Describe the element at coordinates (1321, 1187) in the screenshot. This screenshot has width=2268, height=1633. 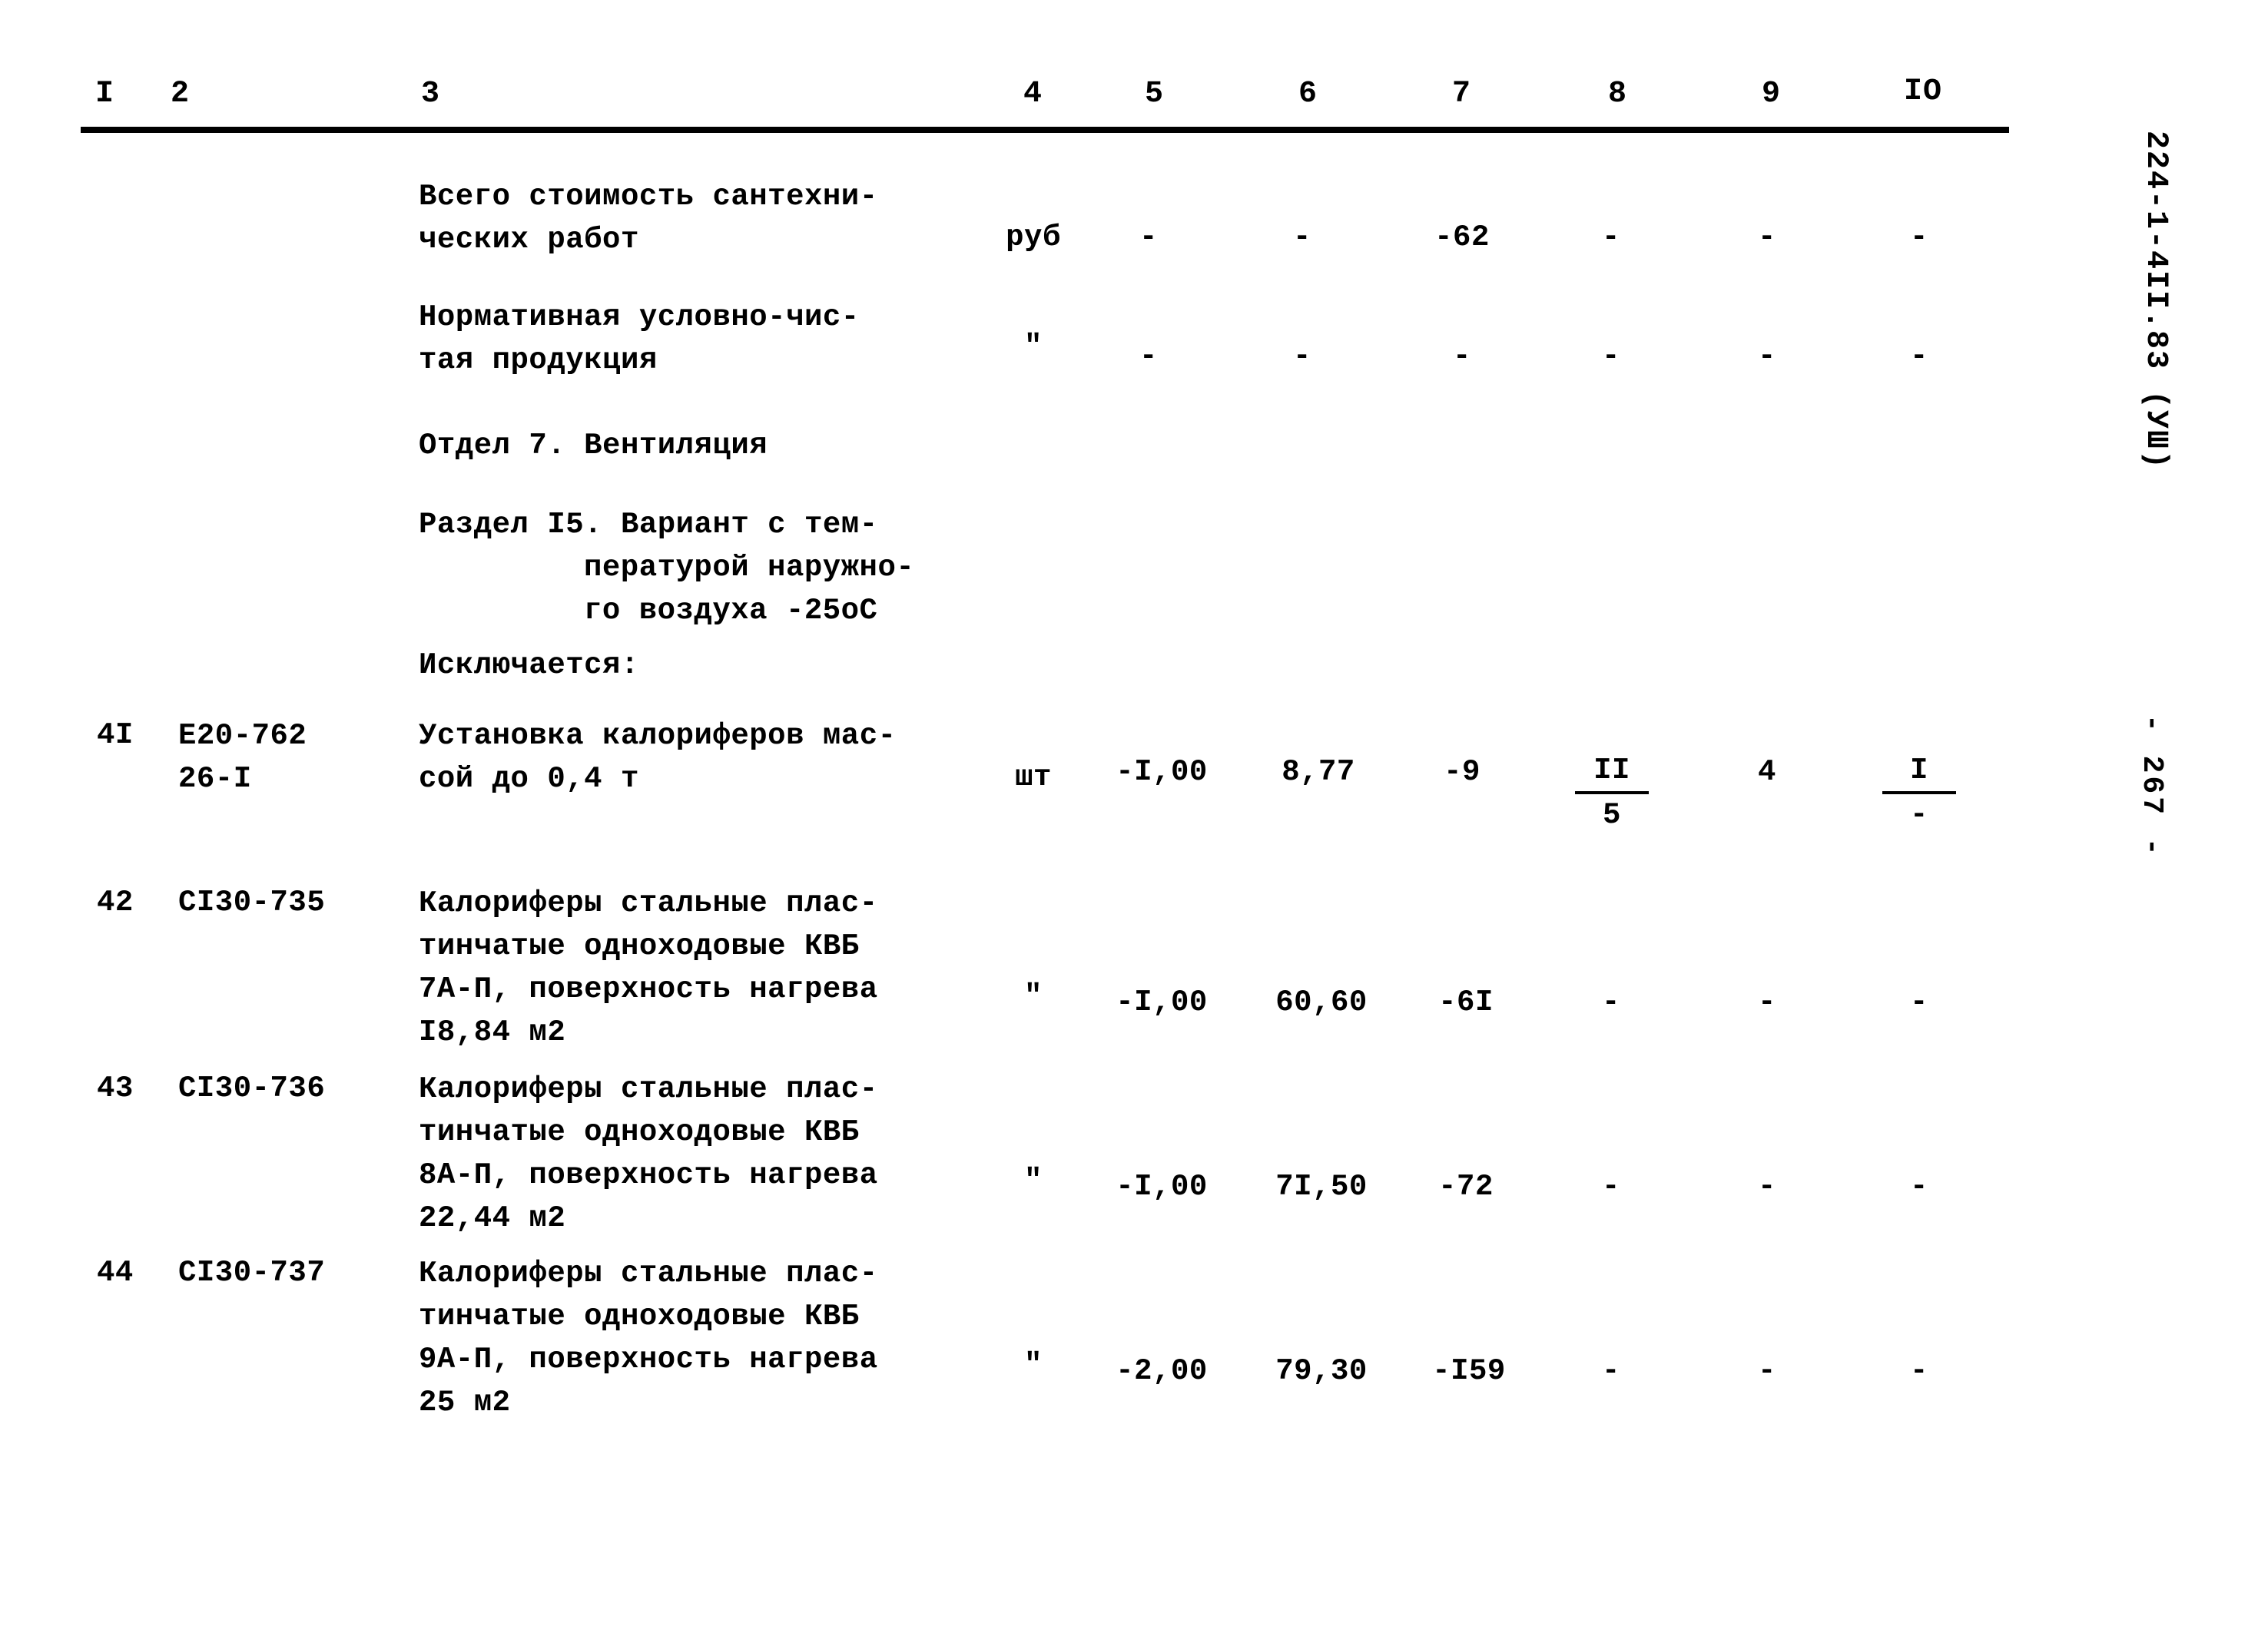
I see `row-value-col6: 7I,50` at that location.